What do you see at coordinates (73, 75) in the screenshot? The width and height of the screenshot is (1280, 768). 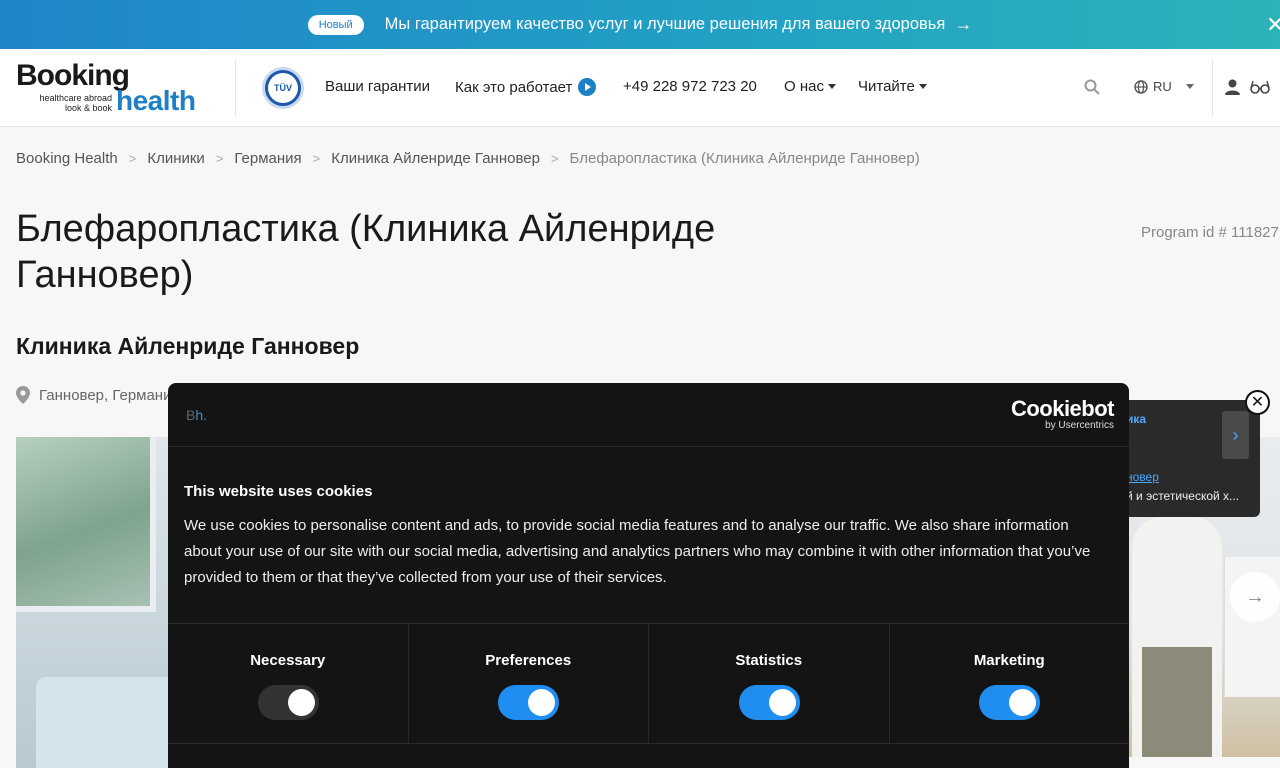 I see `logo-word-booking: Booking` at bounding box center [73, 75].